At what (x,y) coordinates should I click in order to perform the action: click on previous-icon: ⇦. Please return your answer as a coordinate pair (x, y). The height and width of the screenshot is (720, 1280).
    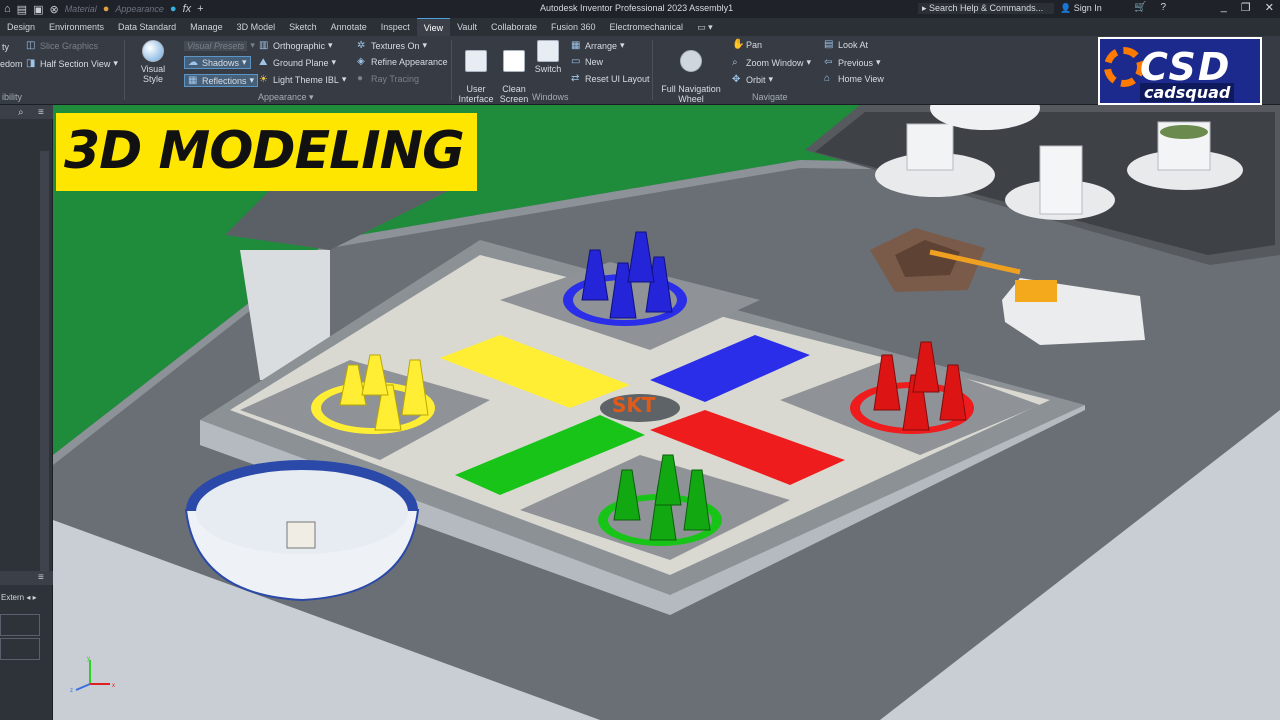
    Looking at the image, I should click on (828, 62).